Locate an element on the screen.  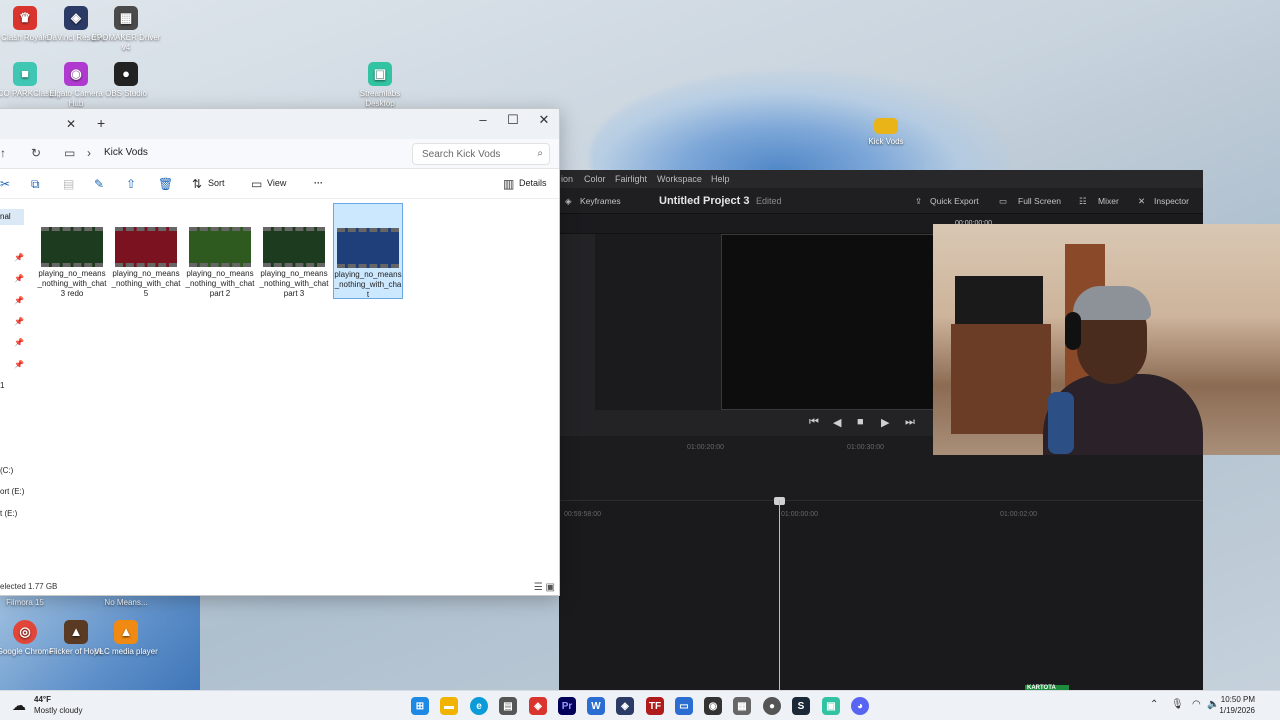
sidebar-item-drive-c: (C:) is located at coordinates (6, 470).